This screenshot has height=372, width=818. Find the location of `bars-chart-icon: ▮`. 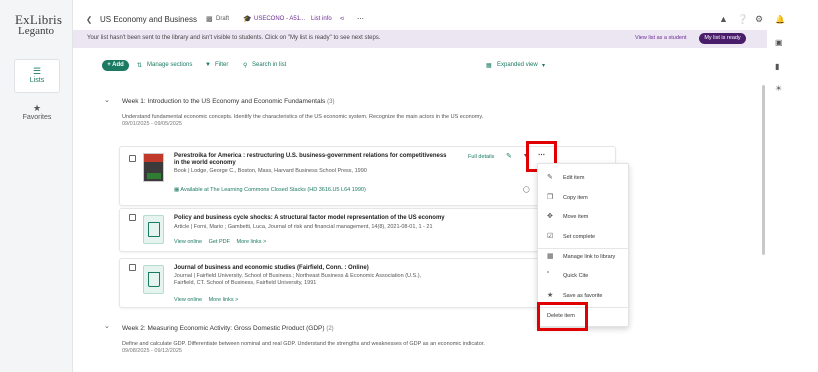

bars-chart-icon: ▮ is located at coordinates (777, 66).